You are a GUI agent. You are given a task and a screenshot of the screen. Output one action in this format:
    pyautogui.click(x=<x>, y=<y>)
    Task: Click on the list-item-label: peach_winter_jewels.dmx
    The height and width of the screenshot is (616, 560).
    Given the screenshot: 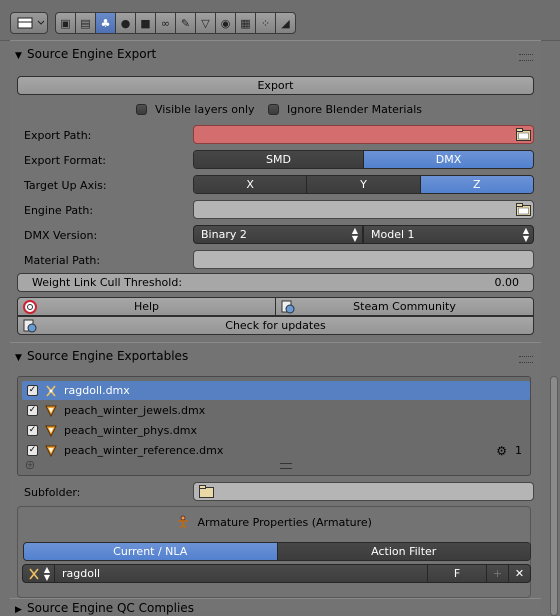 What is the action you would take?
    pyautogui.click(x=135, y=410)
    